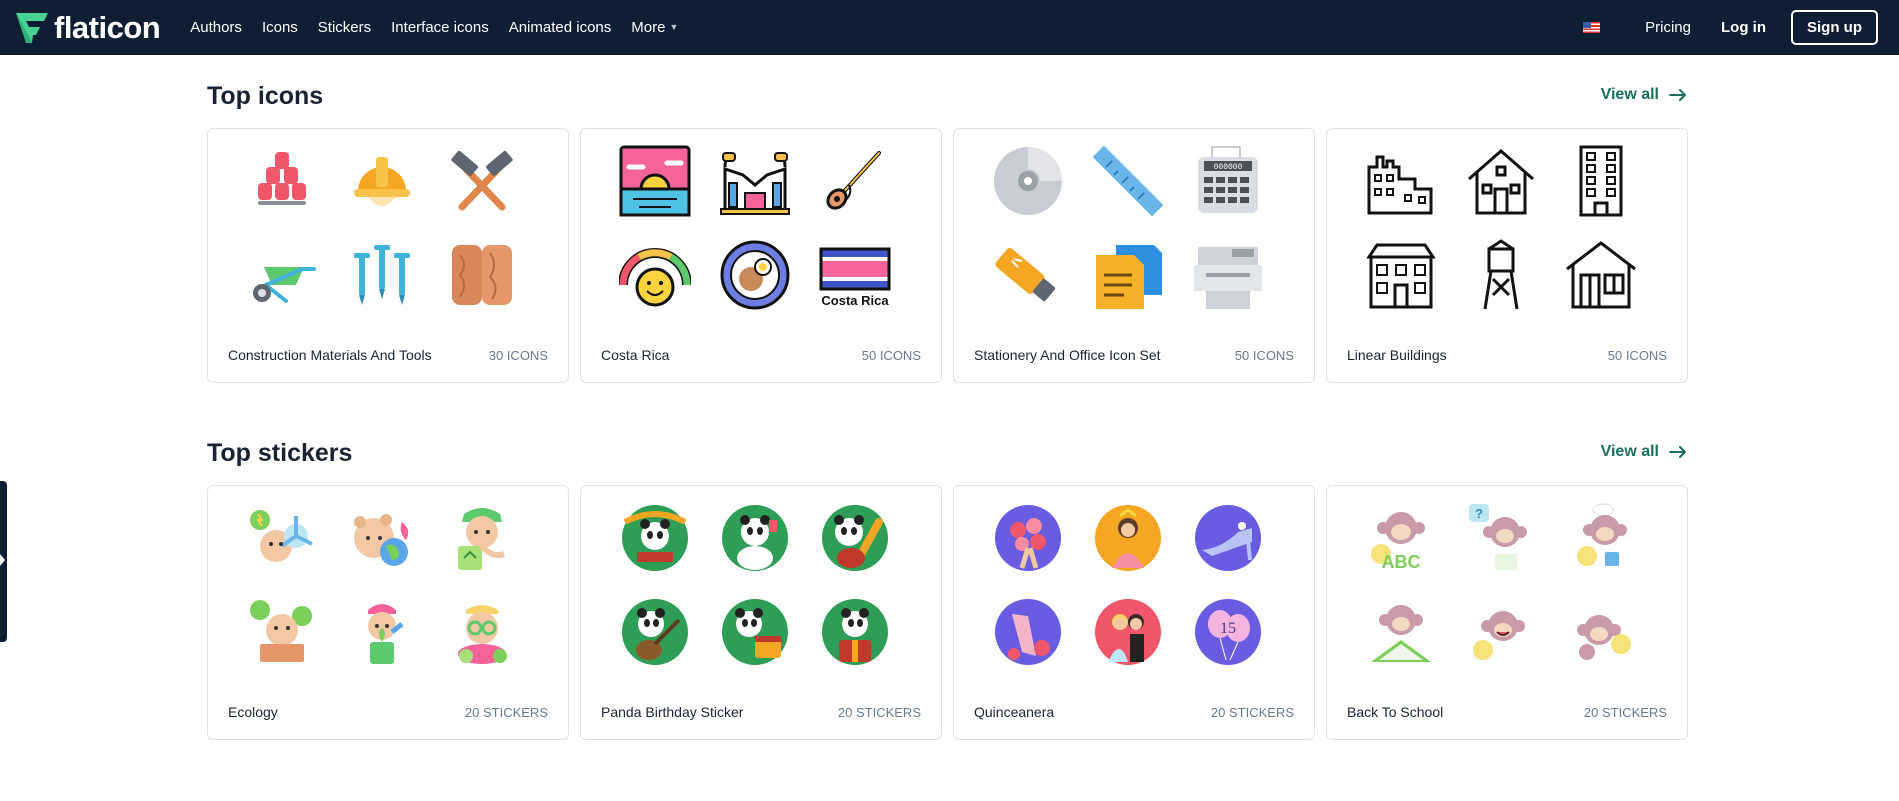 This screenshot has height=801, width=1899. I want to click on pack-name: Costa Rica, so click(635, 355).